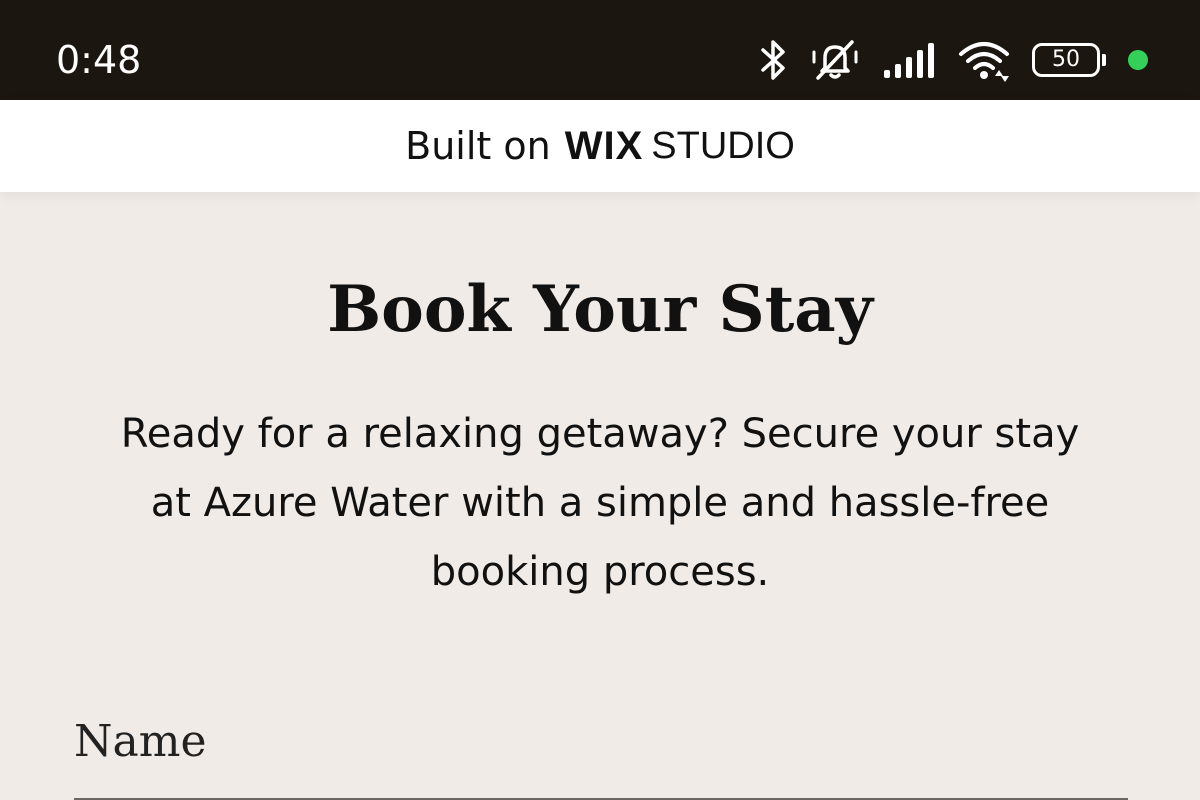 Image resolution: width=1200 pixels, height=800 pixels. I want to click on status-bar: 0:48 50, so click(600, 50).